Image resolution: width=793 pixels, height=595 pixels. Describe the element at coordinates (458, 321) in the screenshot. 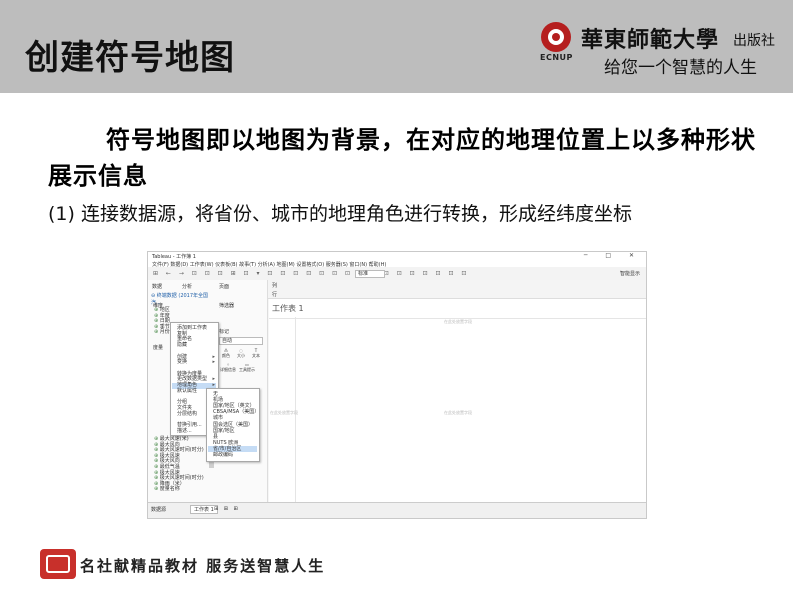

I see `drop-hint-top: 在此处放置字段` at that location.